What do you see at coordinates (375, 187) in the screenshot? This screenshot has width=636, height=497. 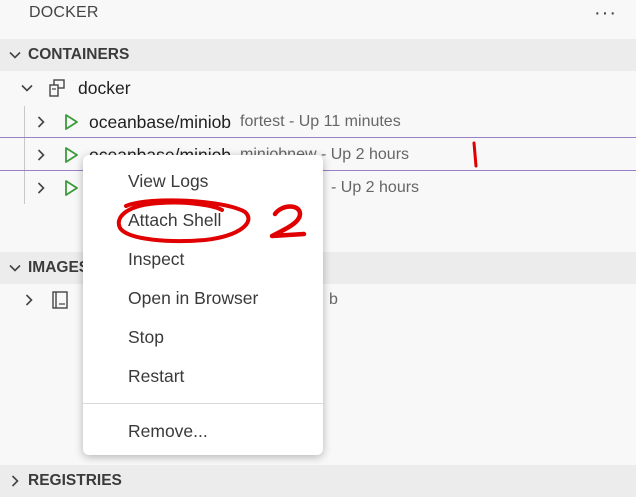 I see `container-status: - Up 2 hours` at bounding box center [375, 187].